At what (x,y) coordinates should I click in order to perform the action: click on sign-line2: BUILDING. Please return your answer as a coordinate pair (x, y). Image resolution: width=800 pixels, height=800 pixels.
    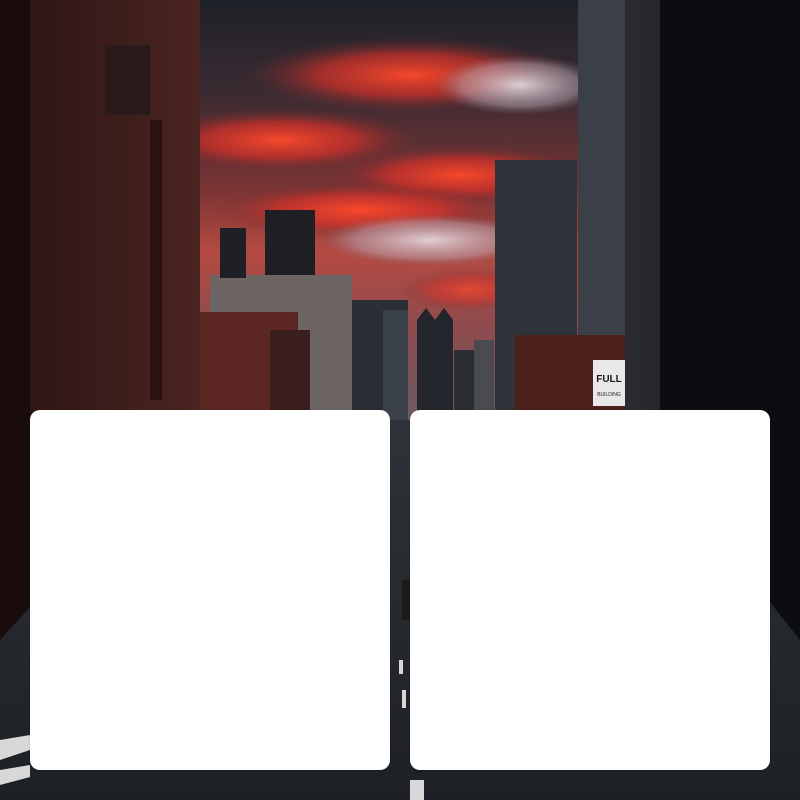
    Looking at the image, I should click on (609, 395).